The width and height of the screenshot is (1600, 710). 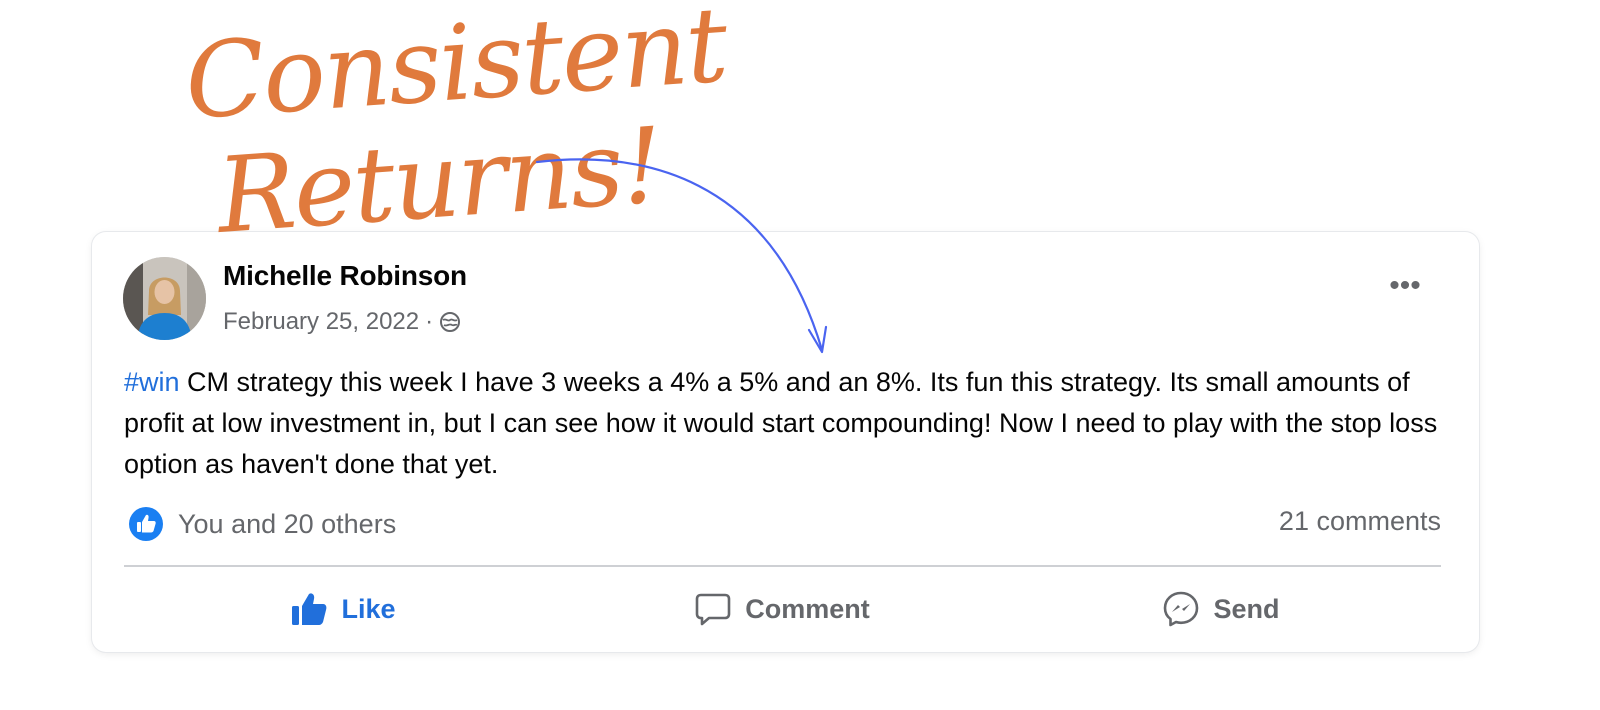 I want to click on comment-icon, so click(x=713, y=609).